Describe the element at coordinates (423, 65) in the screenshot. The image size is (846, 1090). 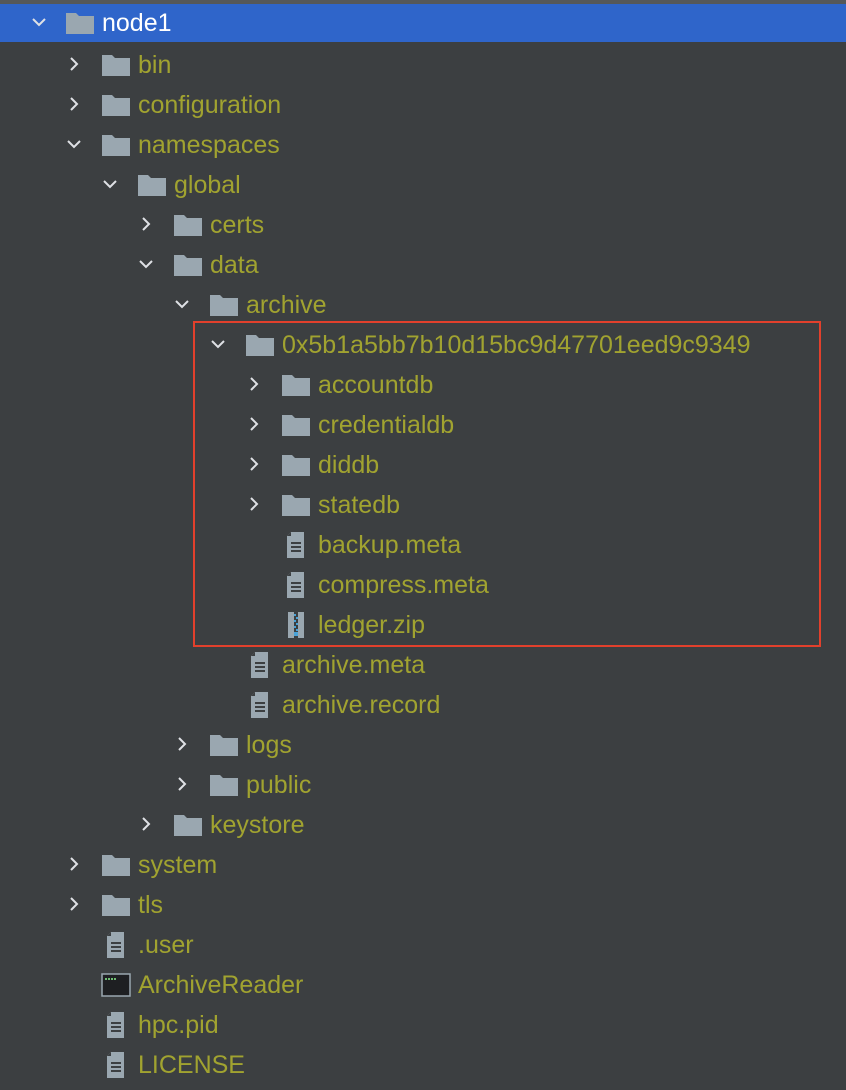
I see `tree-row-bin: bin` at that location.